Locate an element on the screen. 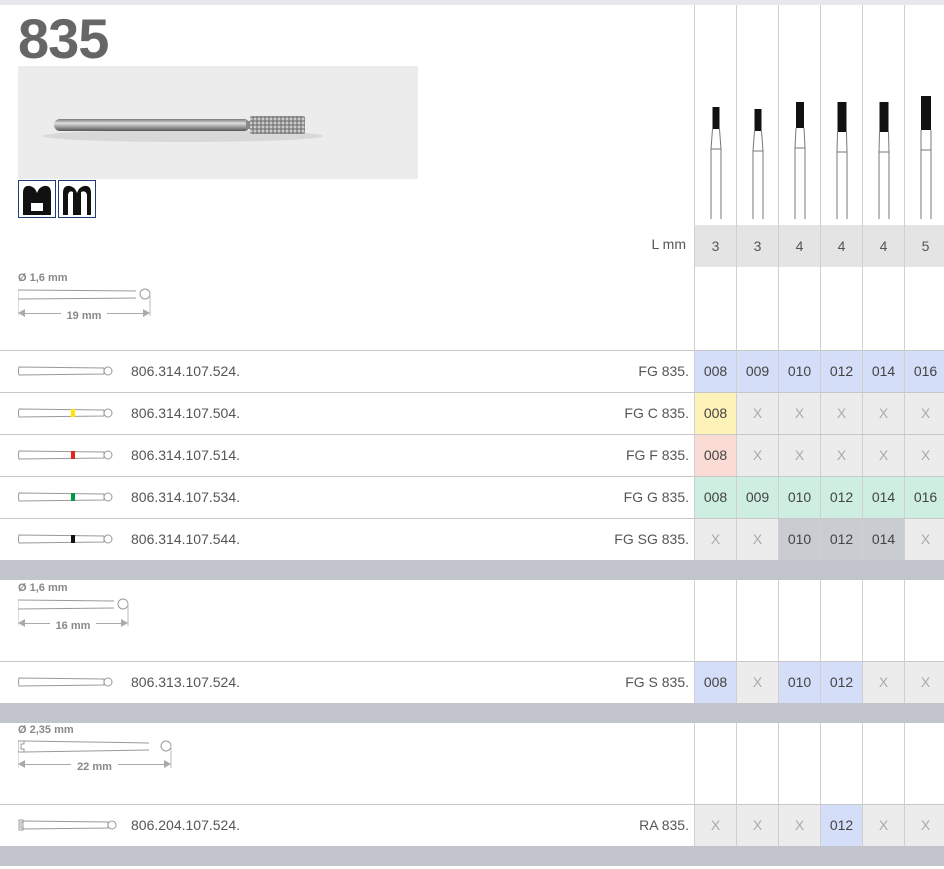 This screenshot has width=944, height=869. crown-cavity-icon is located at coordinates (37, 199).